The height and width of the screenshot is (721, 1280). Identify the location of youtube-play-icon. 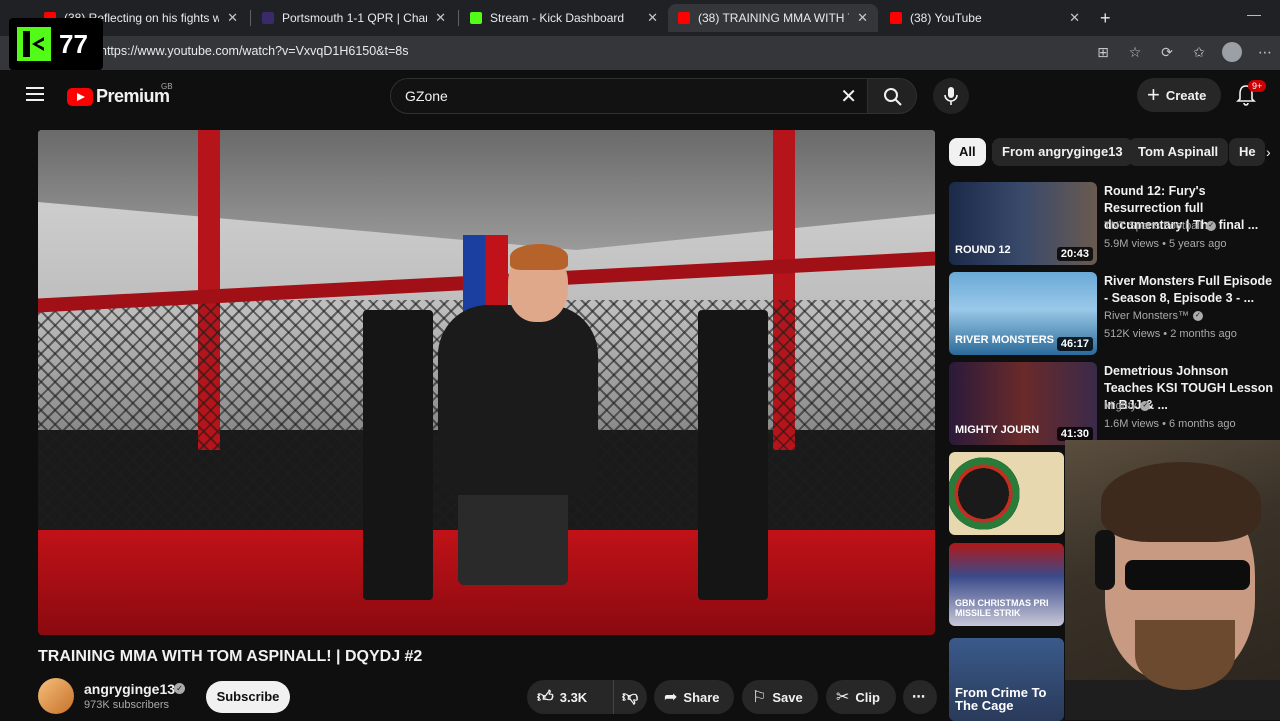
(80, 96).